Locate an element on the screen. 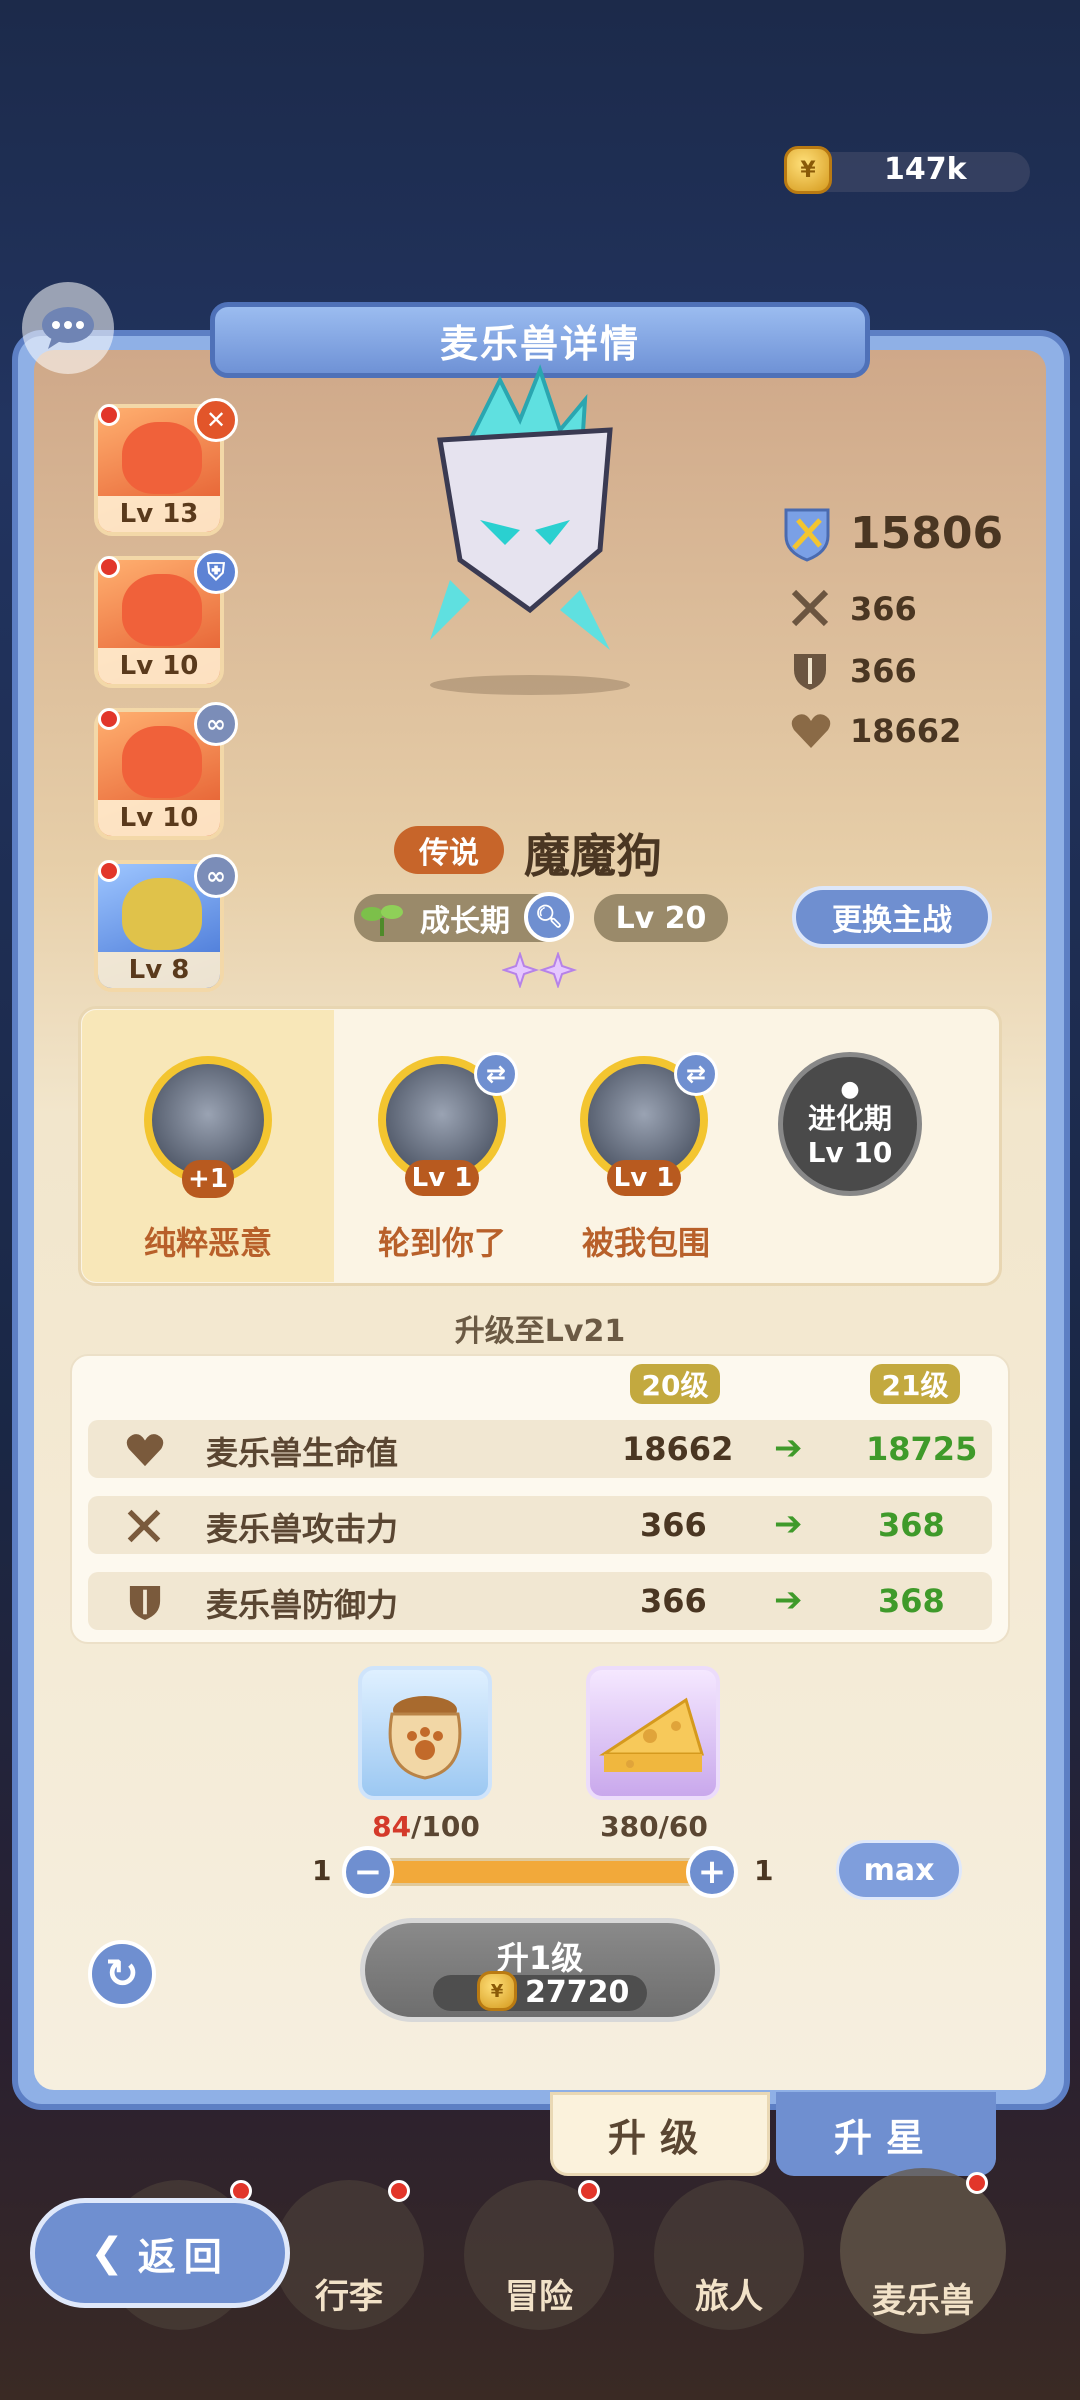 The height and width of the screenshot is (2400, 1080). nav-bag: 行李 is located at coordinates (349, 2255).